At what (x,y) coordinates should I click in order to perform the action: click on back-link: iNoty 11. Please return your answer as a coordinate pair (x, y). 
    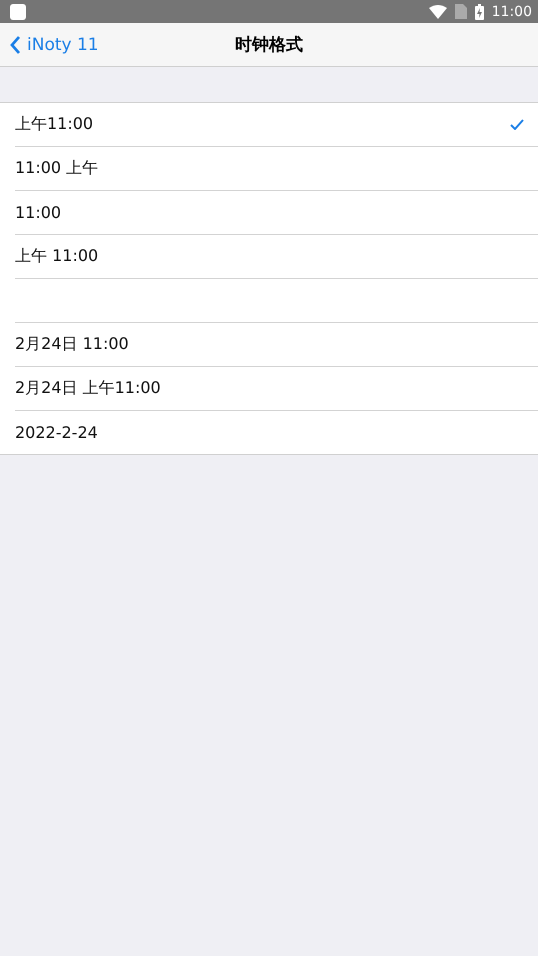
    Looking at the image, I should click on (49, 44).